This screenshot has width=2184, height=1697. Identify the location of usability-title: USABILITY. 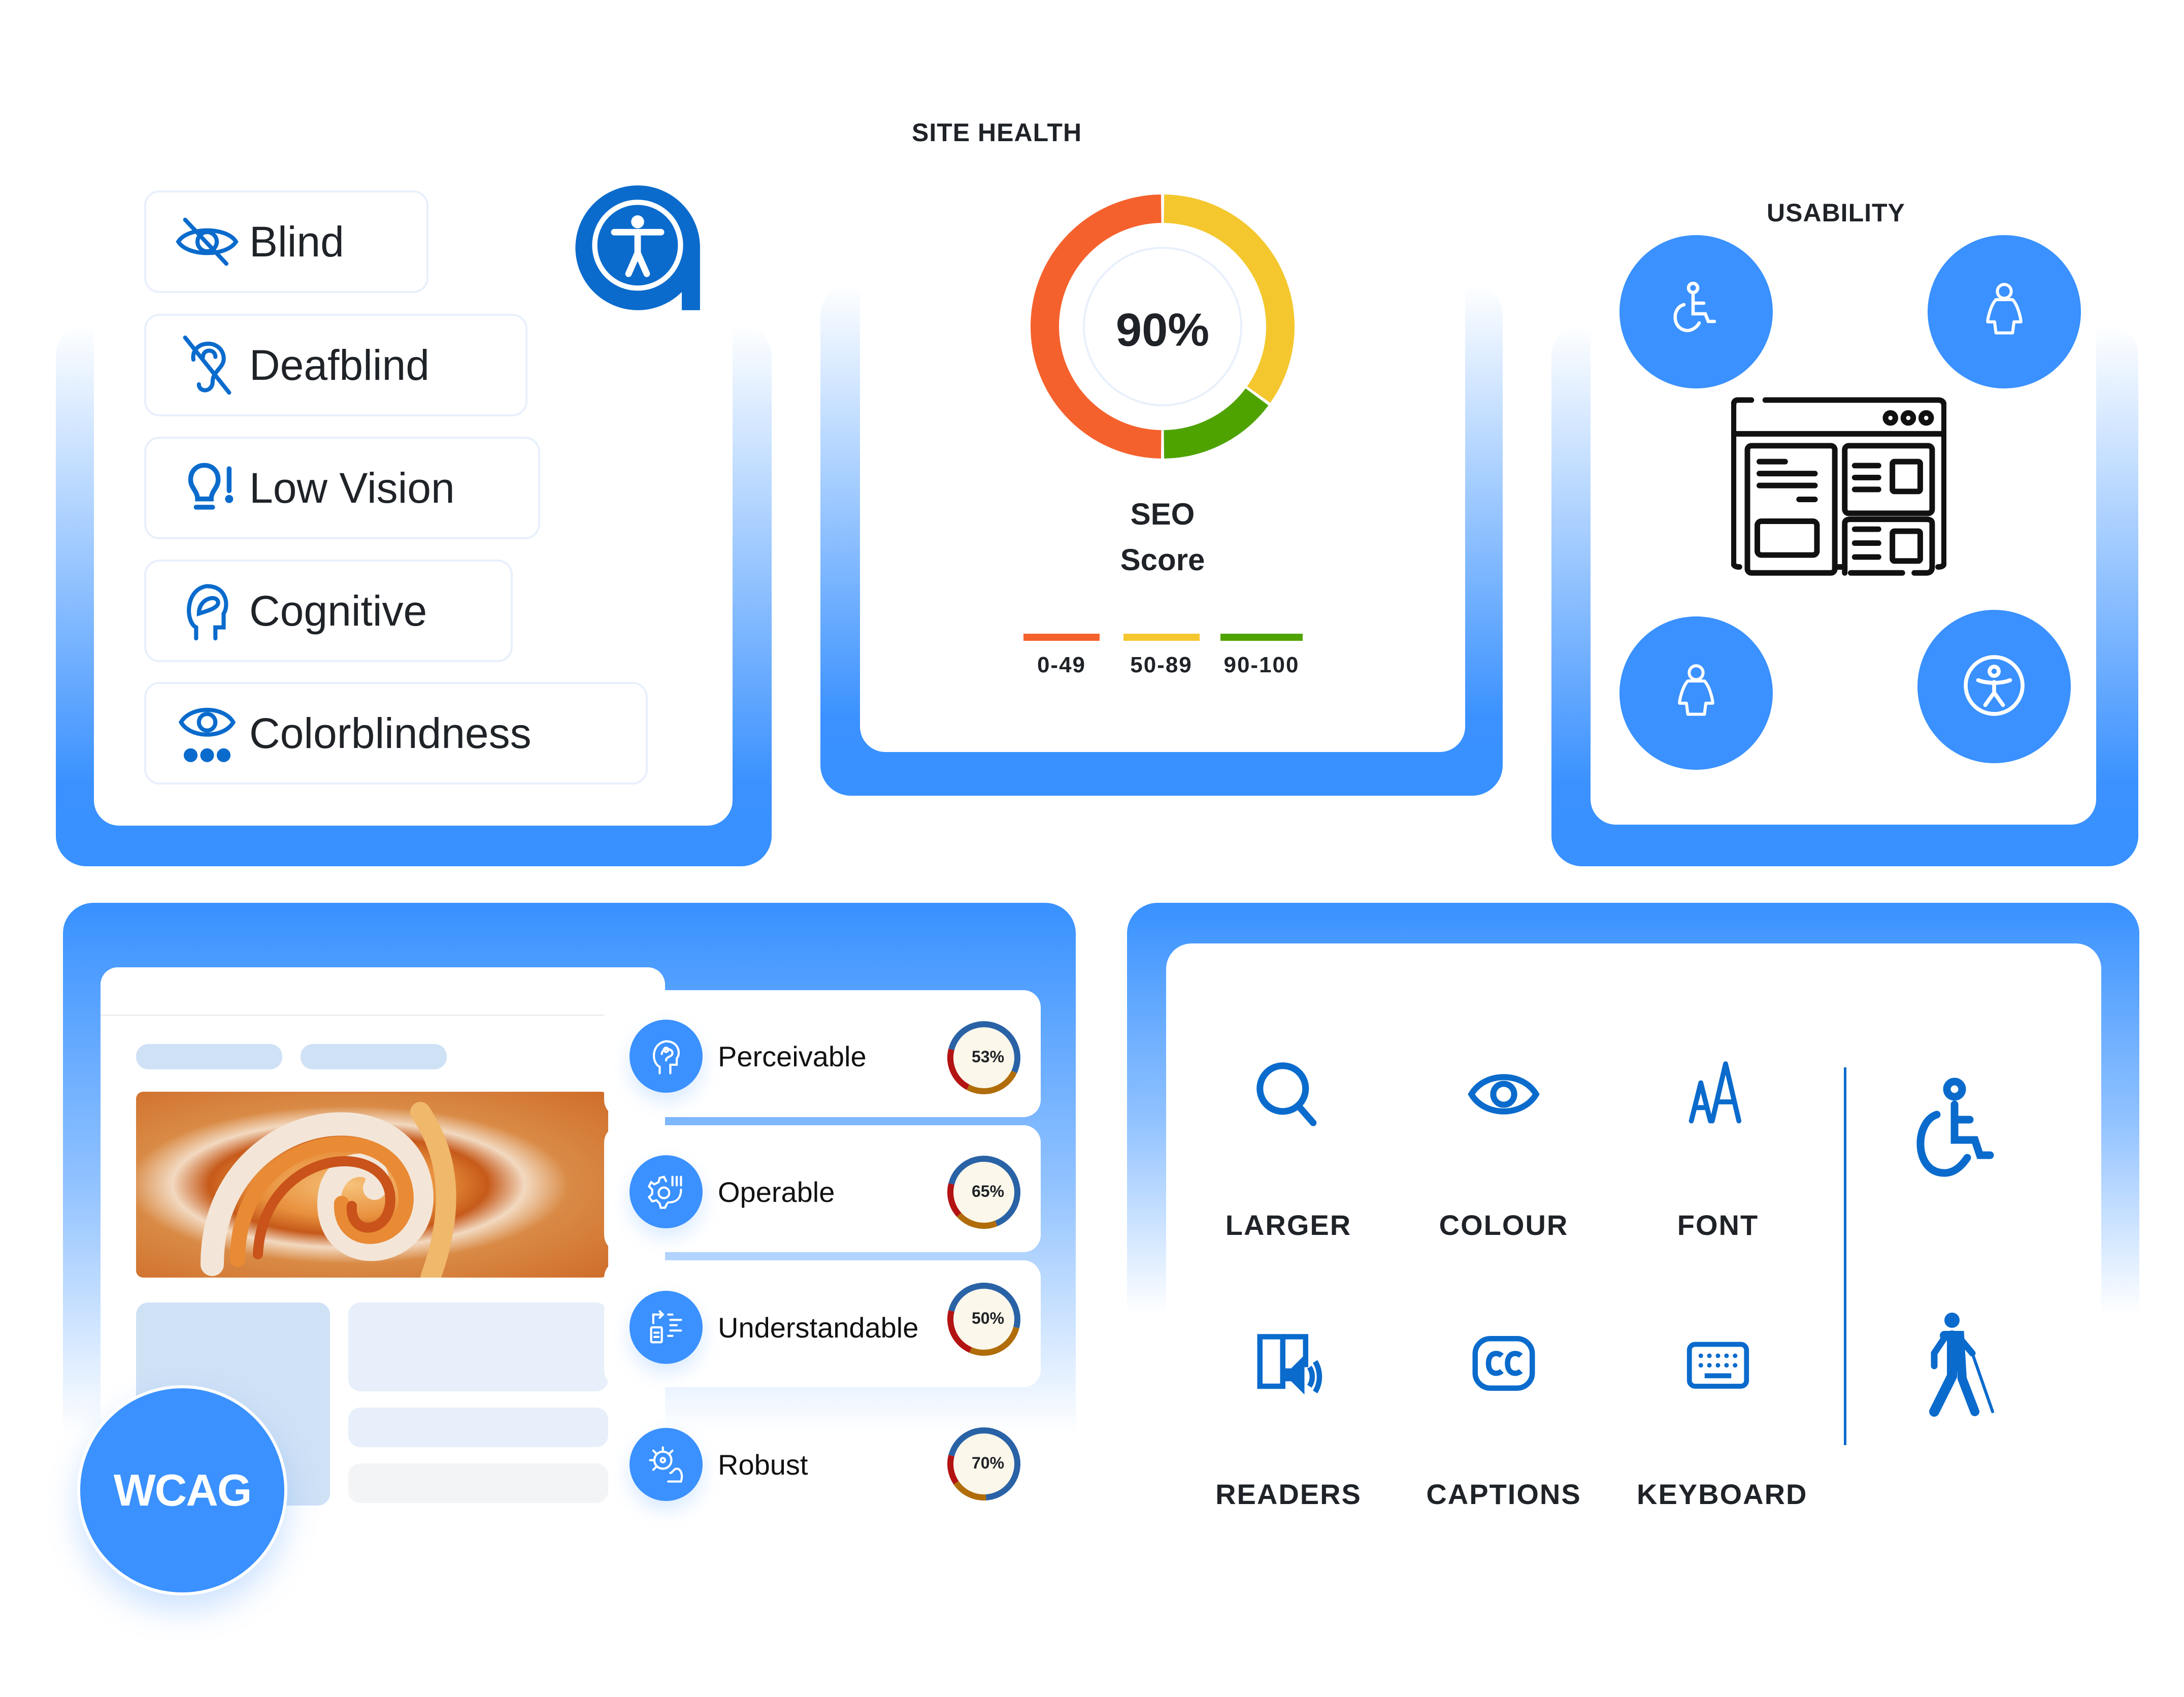
(1836, 213).